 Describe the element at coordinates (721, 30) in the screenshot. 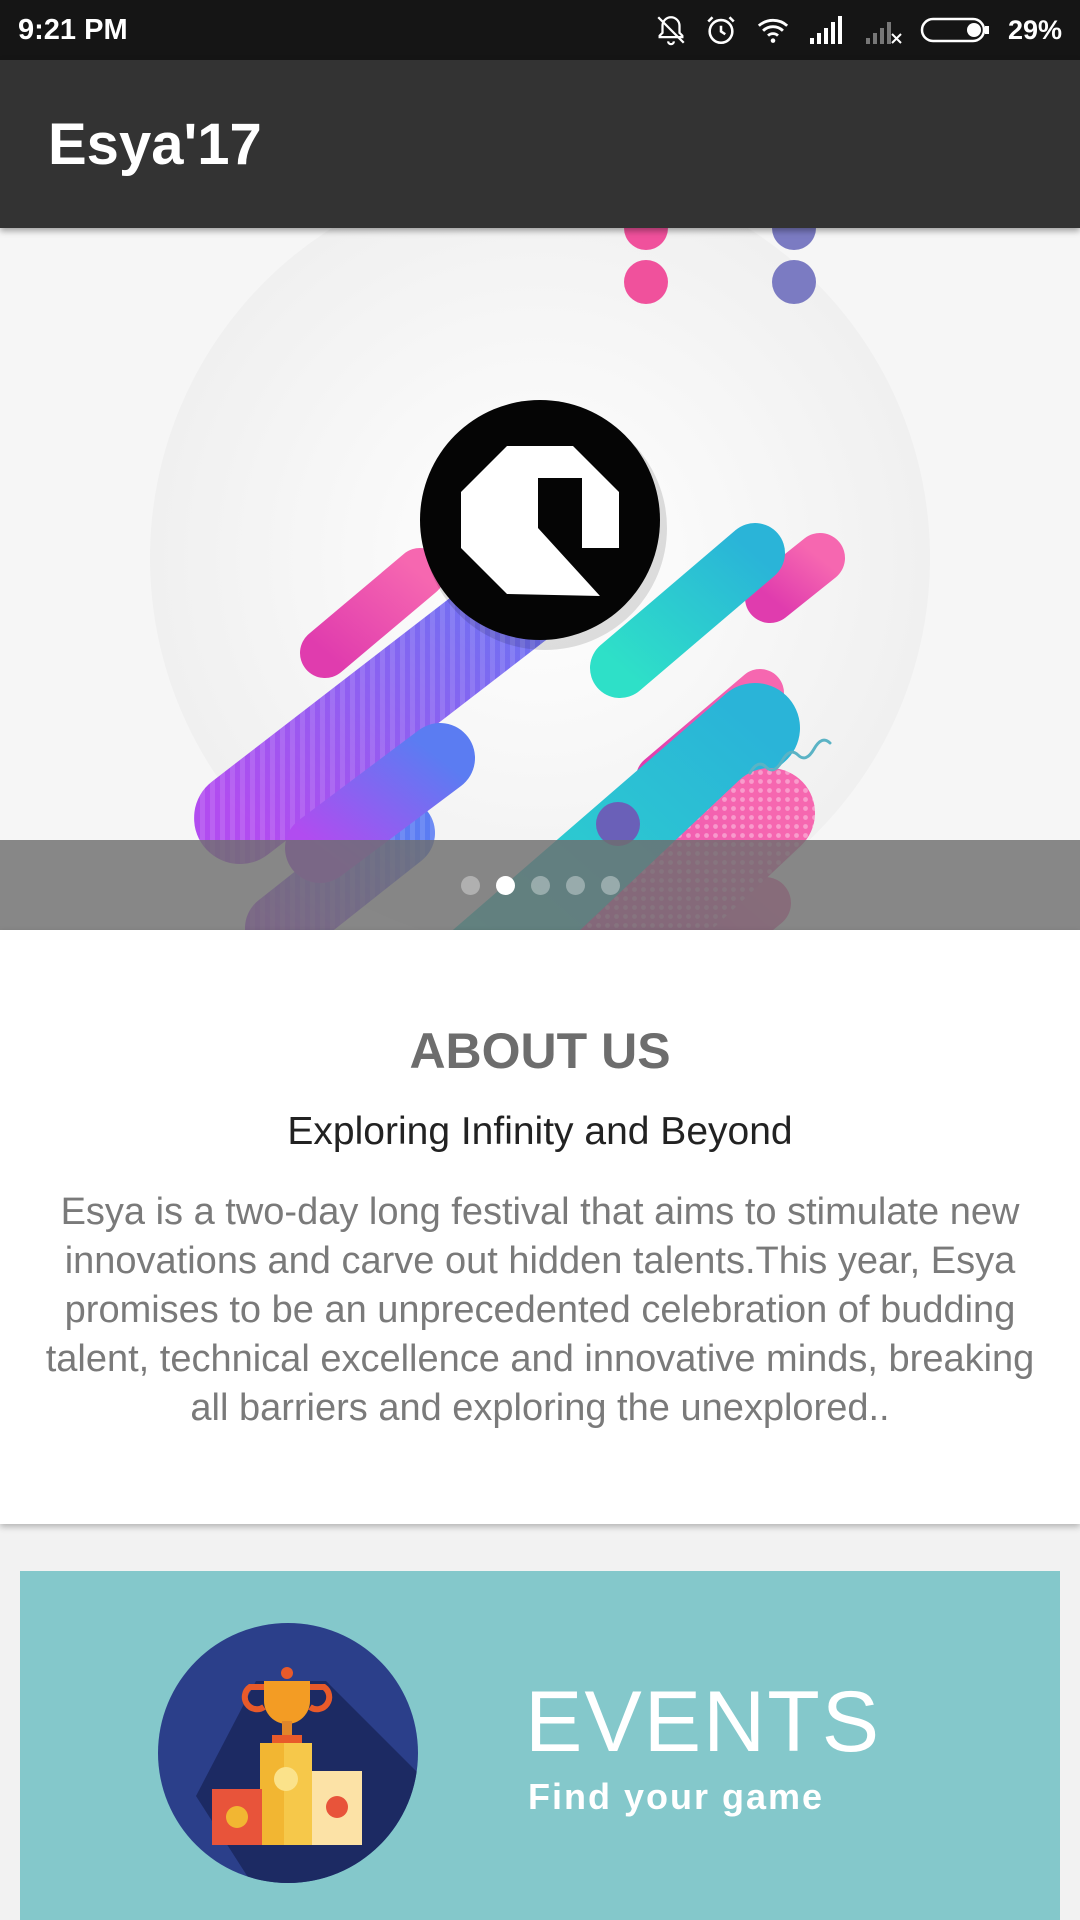

I see `alarm-icon` at that location.